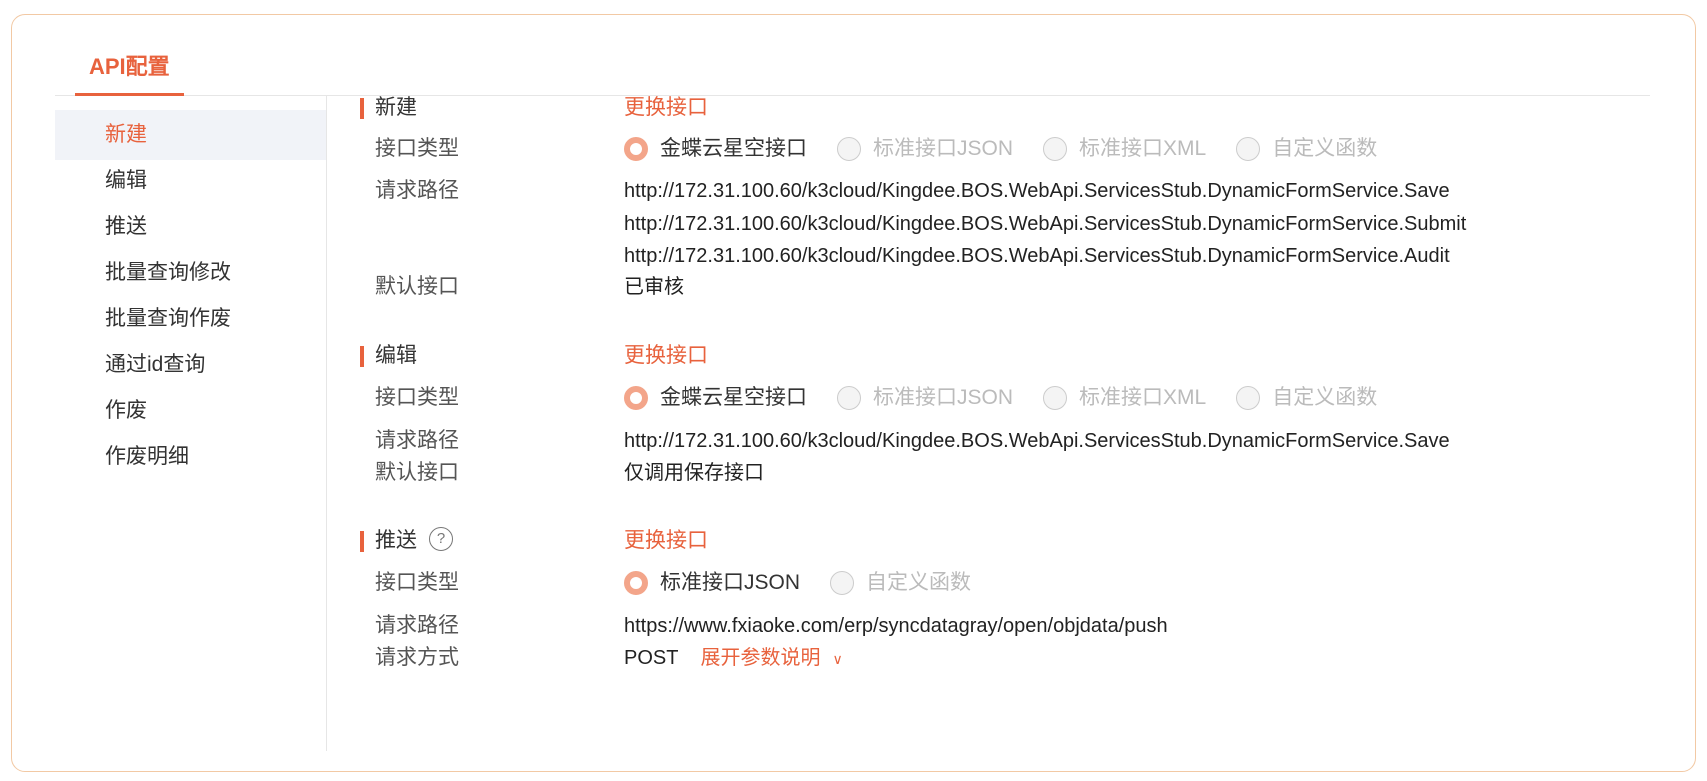 The height and width of the screenshot is (781, 1707). What do you see at coordinates (715, 398) in the screenshot?
I see `radio-kingdee-edit: 金蝶云星空接口` at bounding box center [715, 398].